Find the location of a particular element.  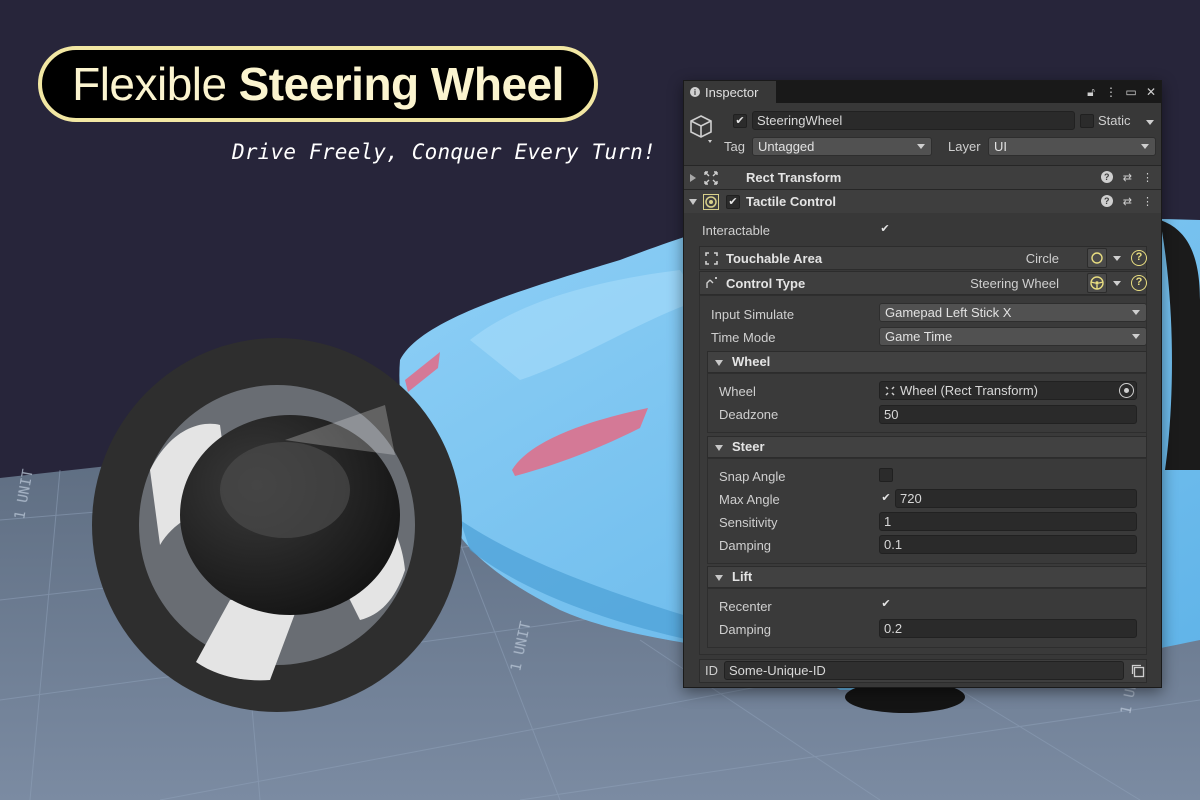

recenter-checkbox: ✔ is located at coordinates (886, 605).